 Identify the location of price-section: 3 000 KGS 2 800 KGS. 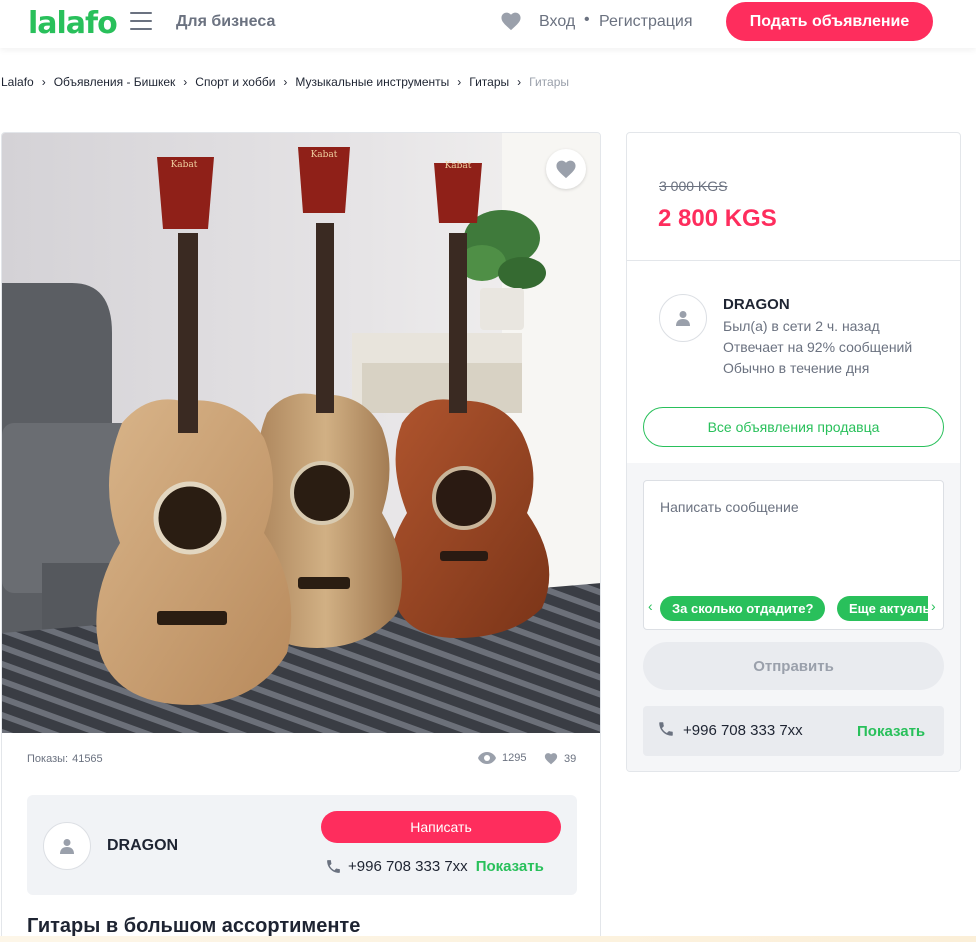
(793, 197).